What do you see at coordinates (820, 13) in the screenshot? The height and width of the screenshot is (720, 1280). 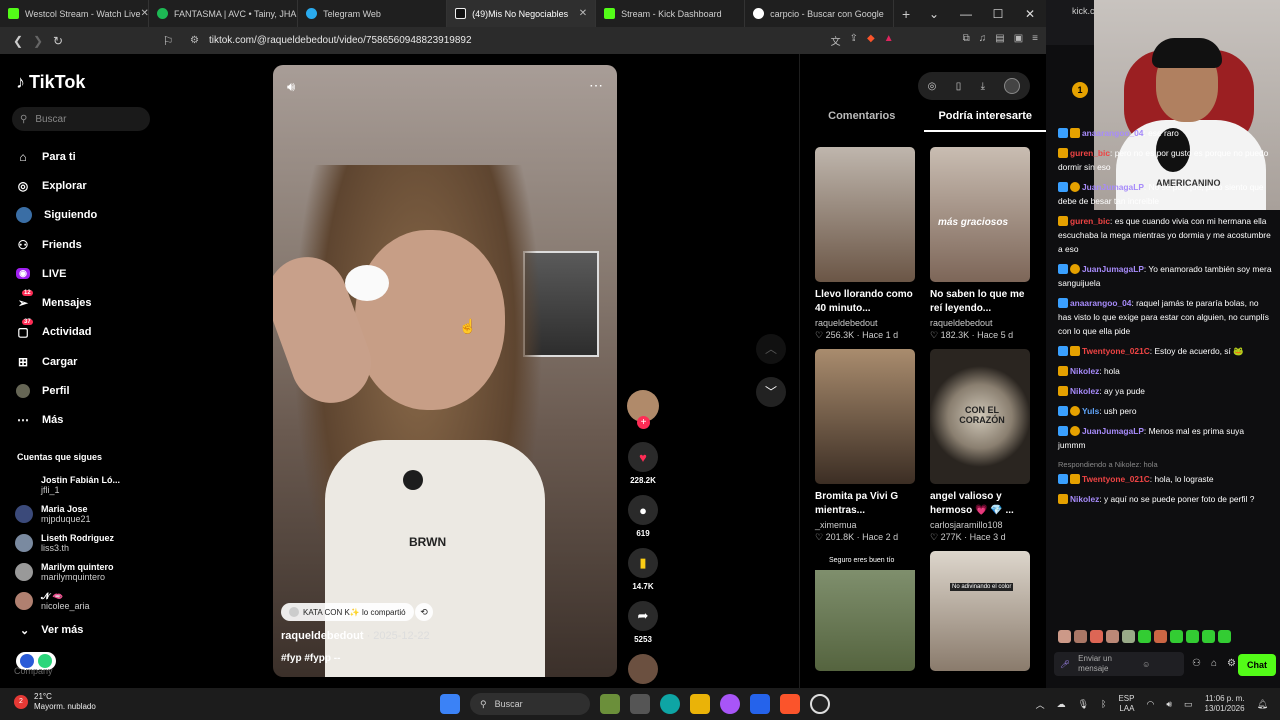 I see `browser-tab: carpcio - Buscar con Google` at bounding box center [820, 13].